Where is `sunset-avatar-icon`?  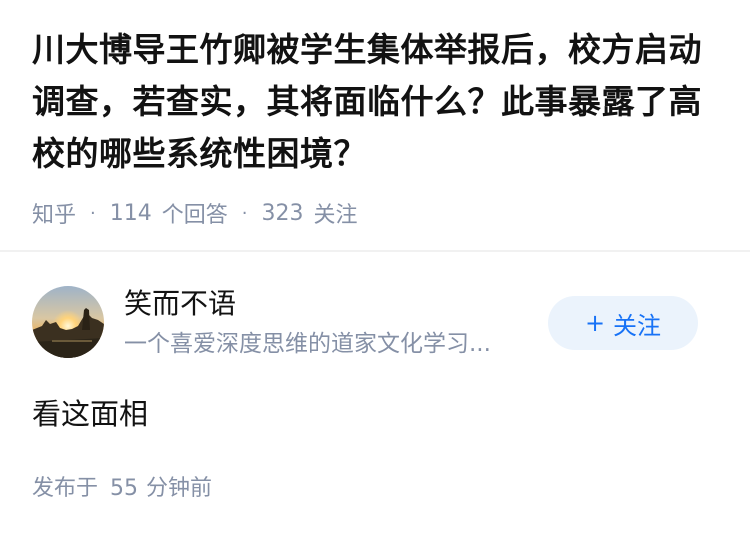 sunset-avatar-icon is located at coordinates (68, 322).